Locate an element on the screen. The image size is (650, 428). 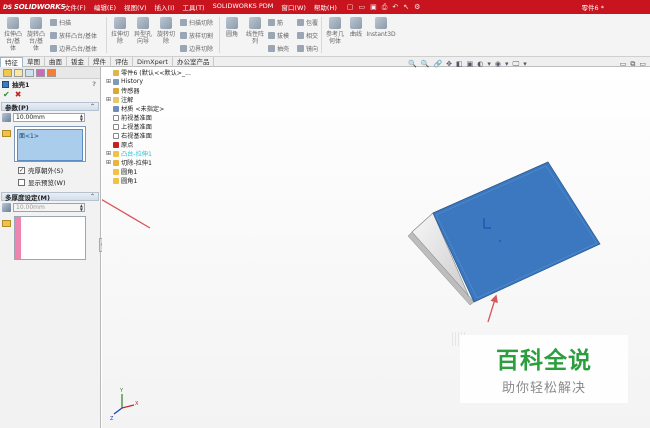
tree-item-material: 材质 <未指定> is located at coordinates (161, 108).